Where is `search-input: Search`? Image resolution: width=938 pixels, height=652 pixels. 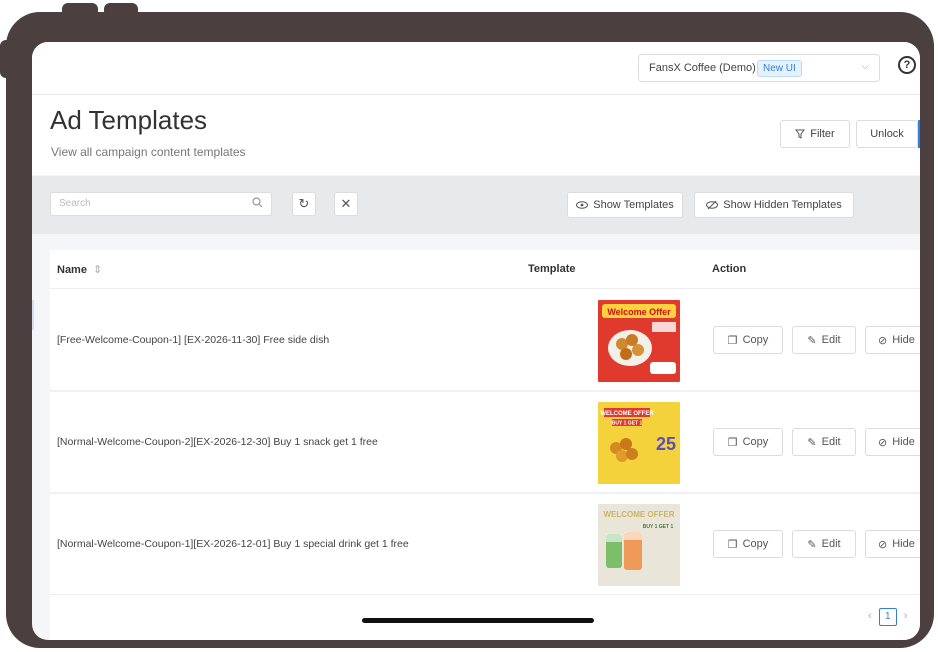
search-input: Search is located at coordinates (161, 204).